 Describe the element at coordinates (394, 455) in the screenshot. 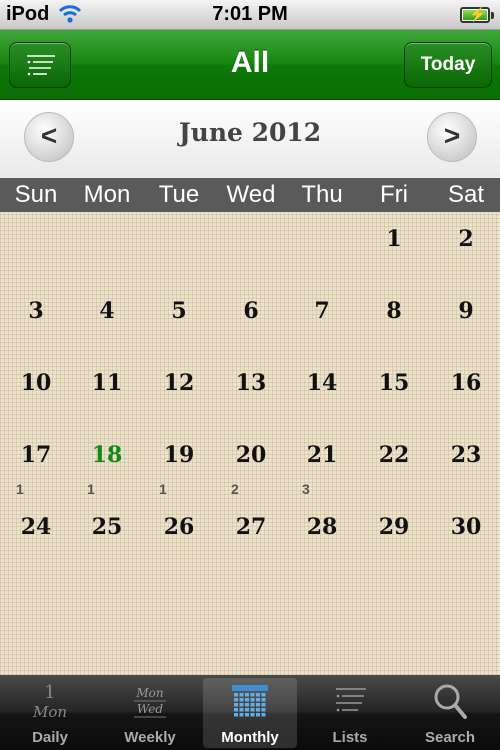

I see `day-number: 22` at that location.